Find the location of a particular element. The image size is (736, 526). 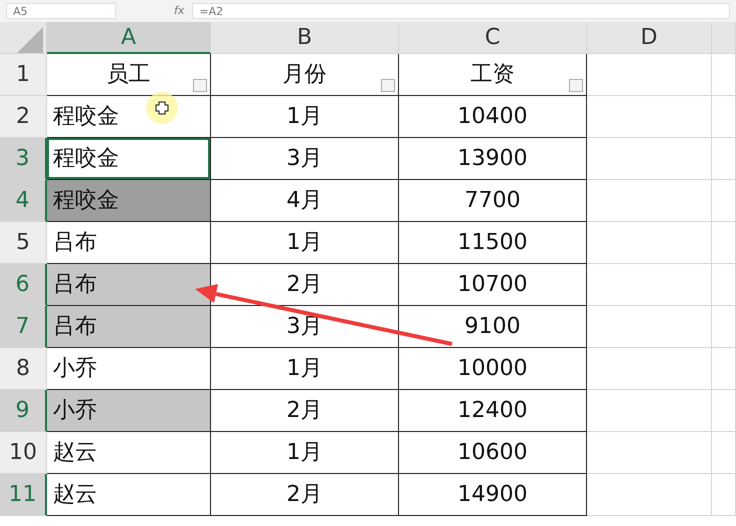

column-header is located at coordinates (724, 38).